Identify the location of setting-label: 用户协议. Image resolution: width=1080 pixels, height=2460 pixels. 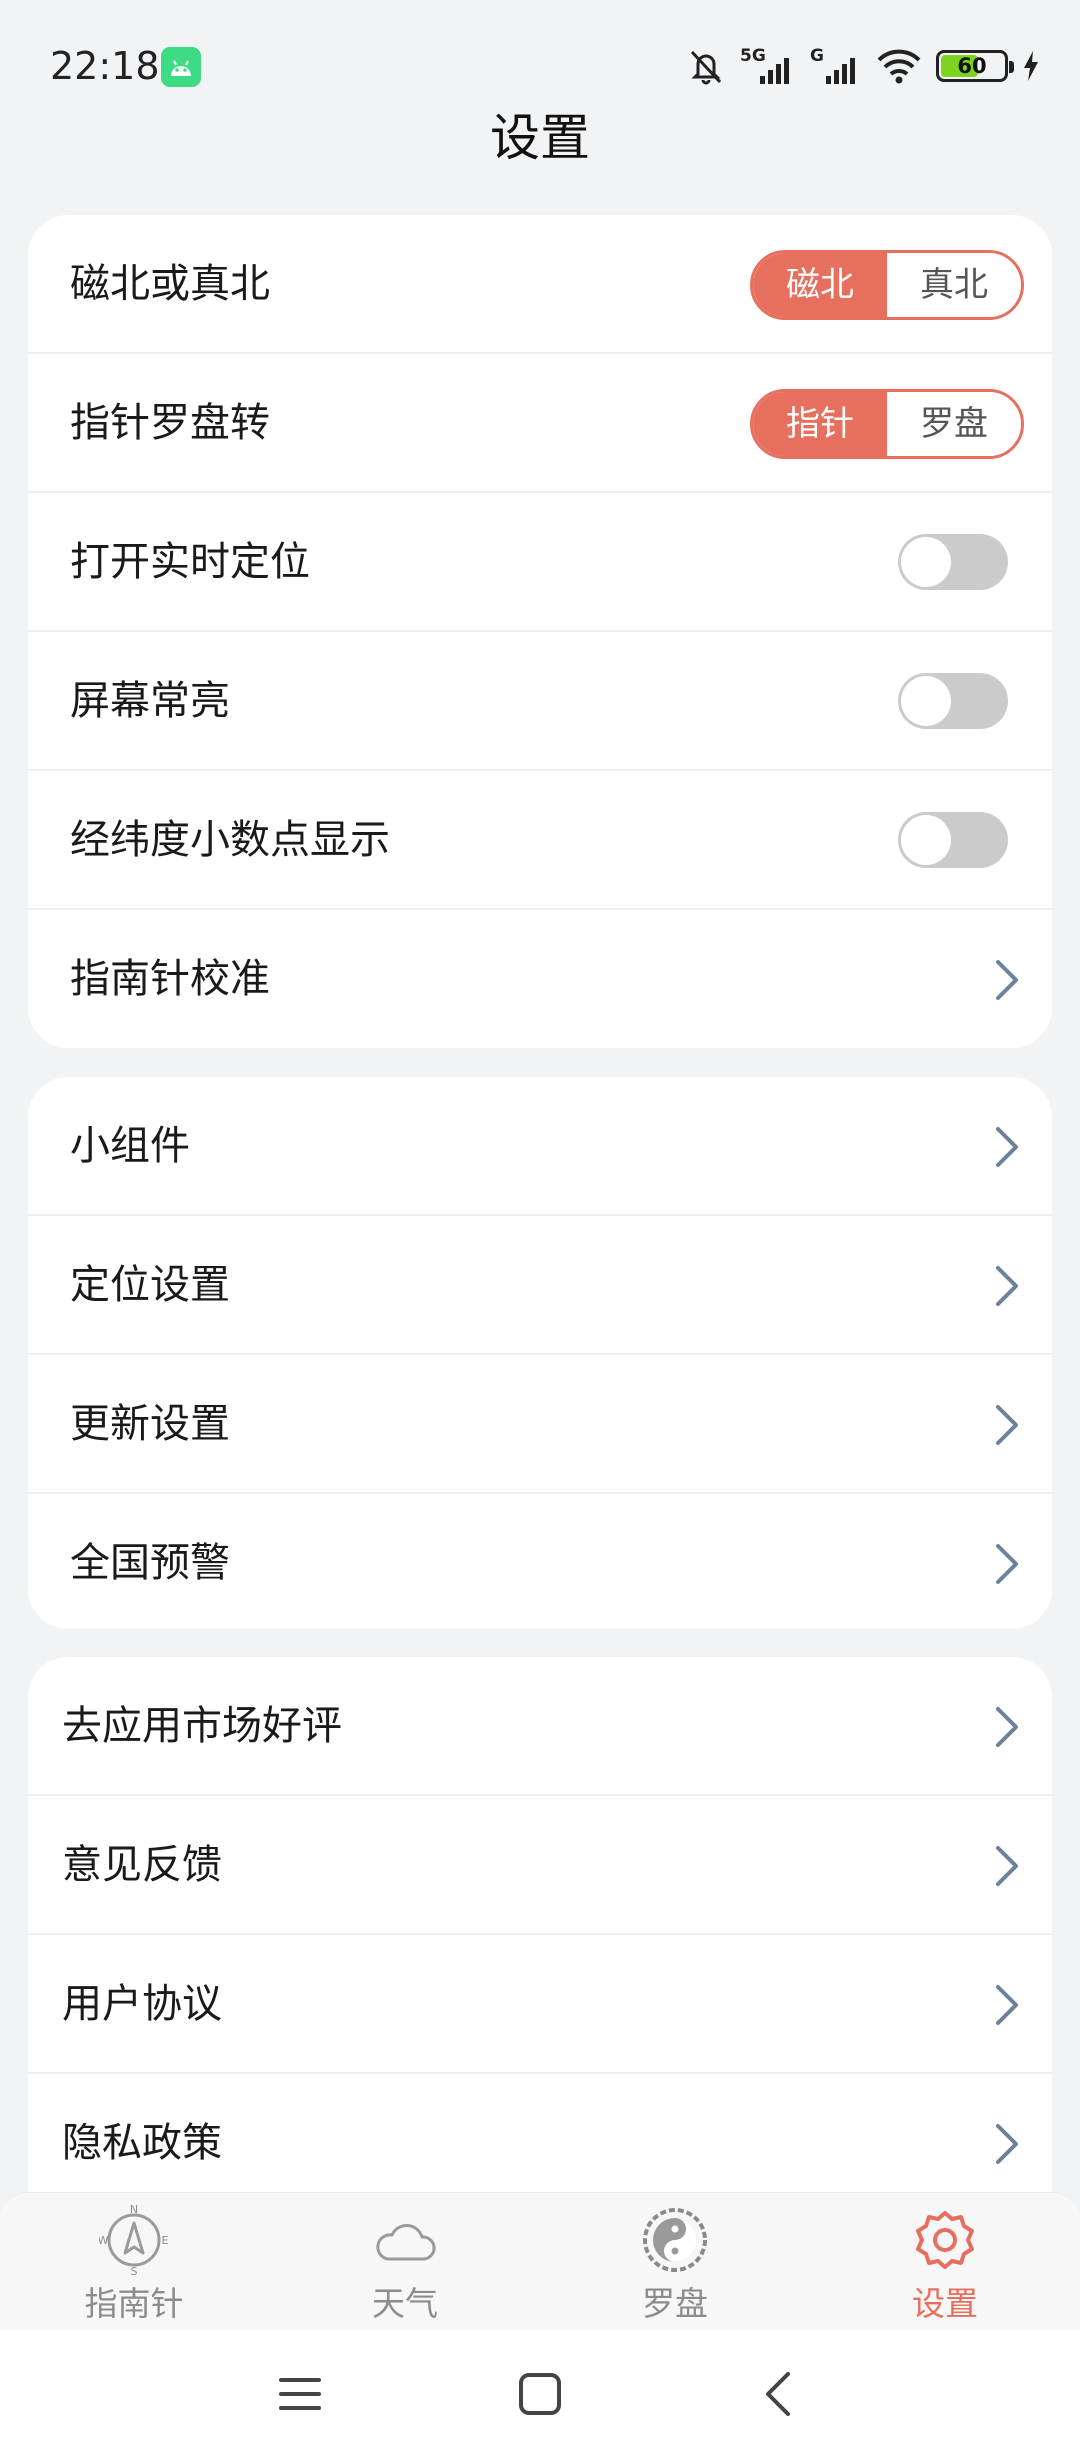
(142, 2004).